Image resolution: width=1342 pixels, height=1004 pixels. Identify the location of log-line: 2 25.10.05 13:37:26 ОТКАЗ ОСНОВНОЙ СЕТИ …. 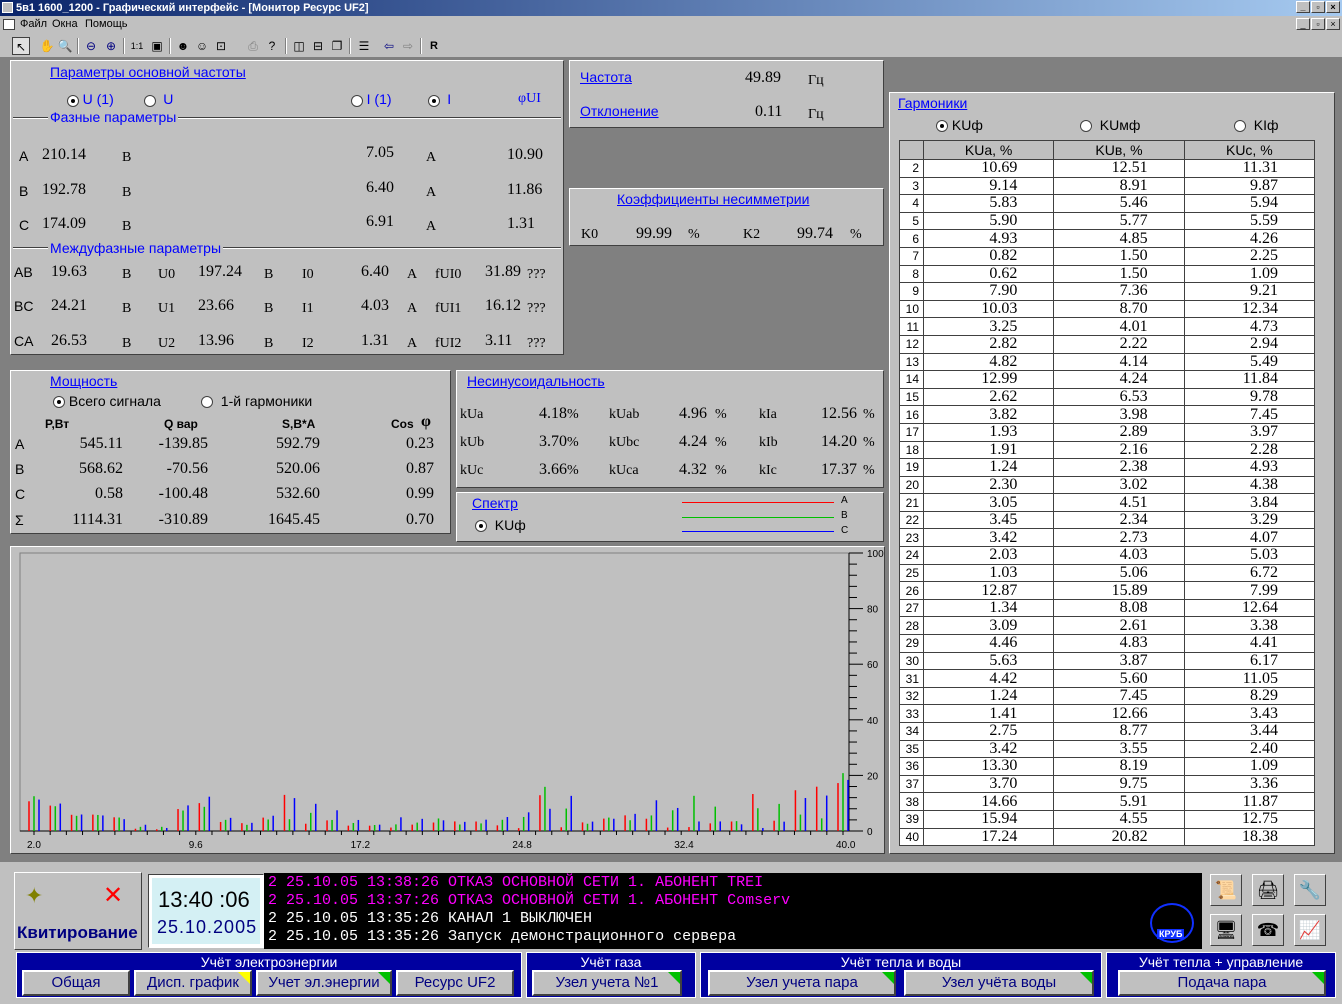
(529, 900).